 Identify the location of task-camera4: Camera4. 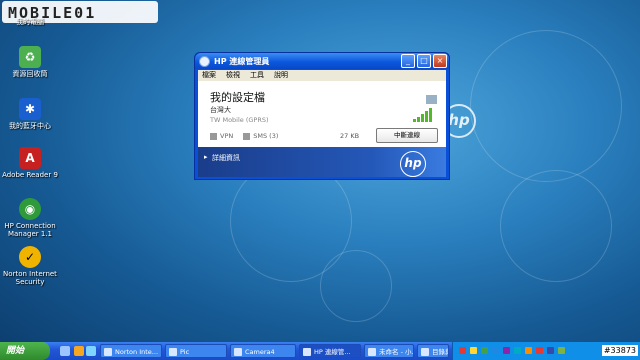
(263, 351).